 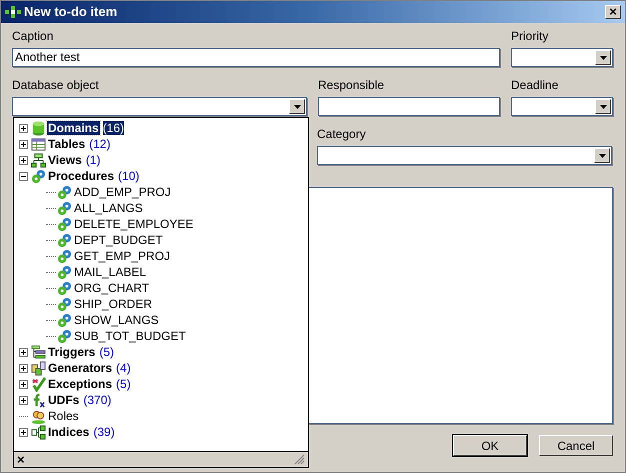 I want to click on item-count: (1), so click(x=93, y=160).